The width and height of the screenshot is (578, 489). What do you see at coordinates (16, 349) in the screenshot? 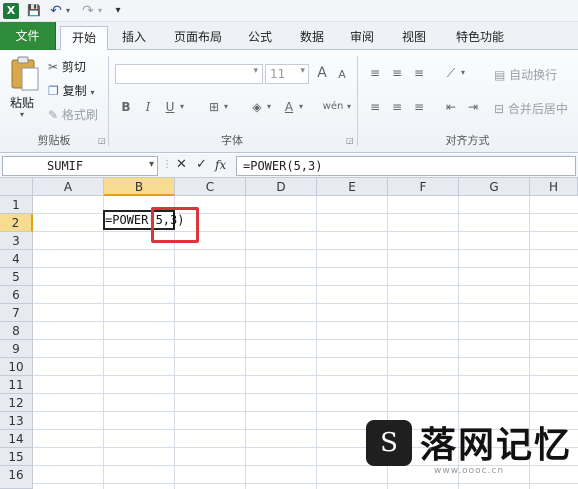
I see `row-header: 9` at bounding box center [16, 349].